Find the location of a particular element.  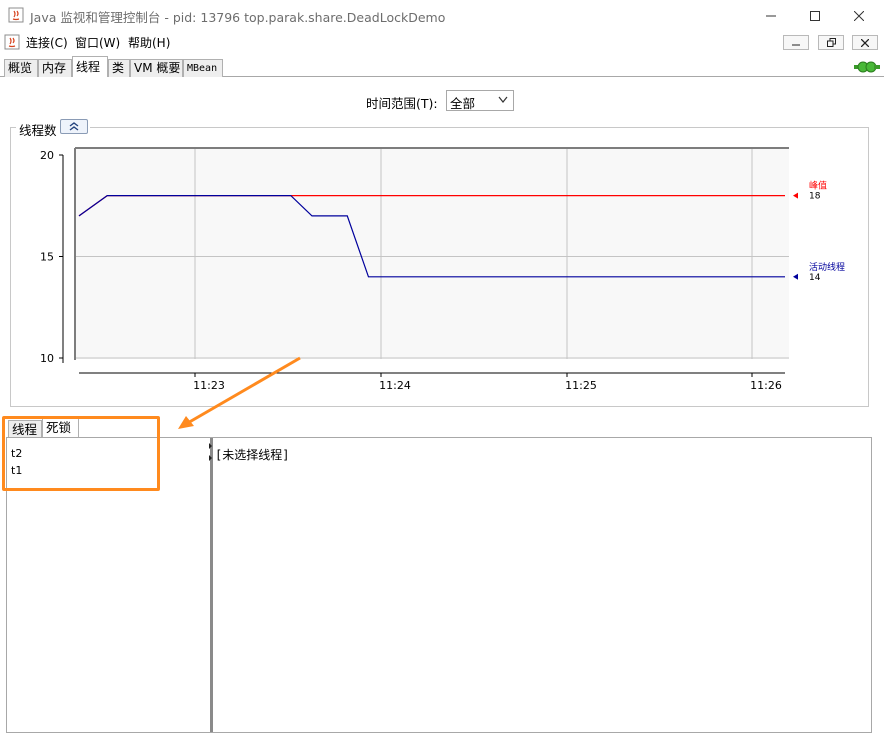

x-tick-label: 11:24 is located at coordinates (395, 385).